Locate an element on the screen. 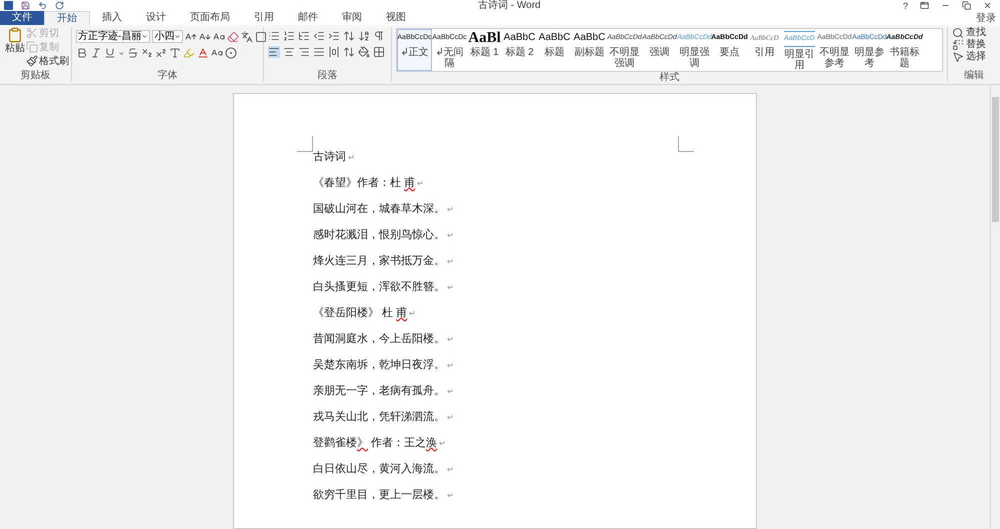  underline-icon is located at coordinates (110, 53).